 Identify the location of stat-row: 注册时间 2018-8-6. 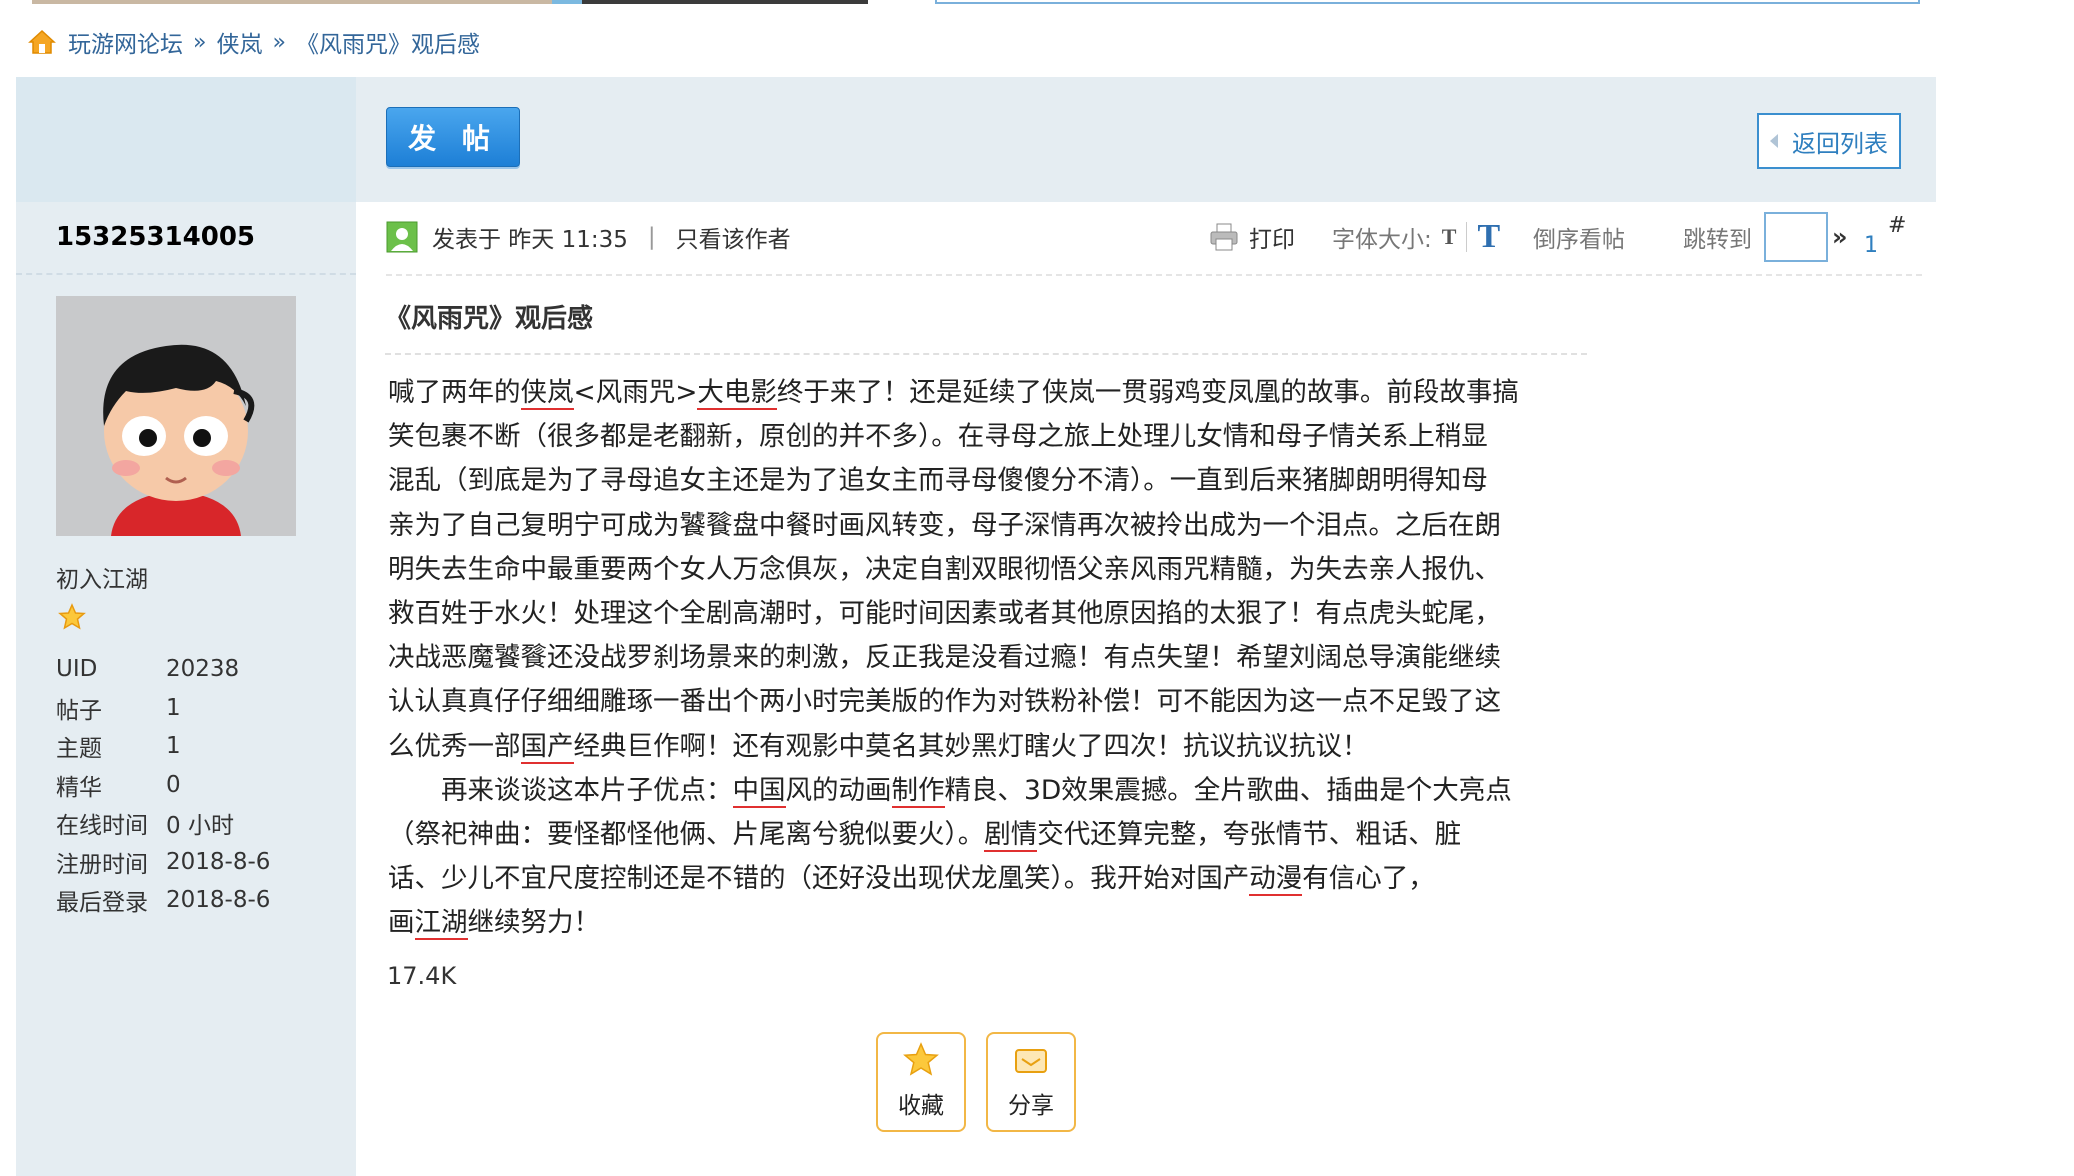
(163, 863).